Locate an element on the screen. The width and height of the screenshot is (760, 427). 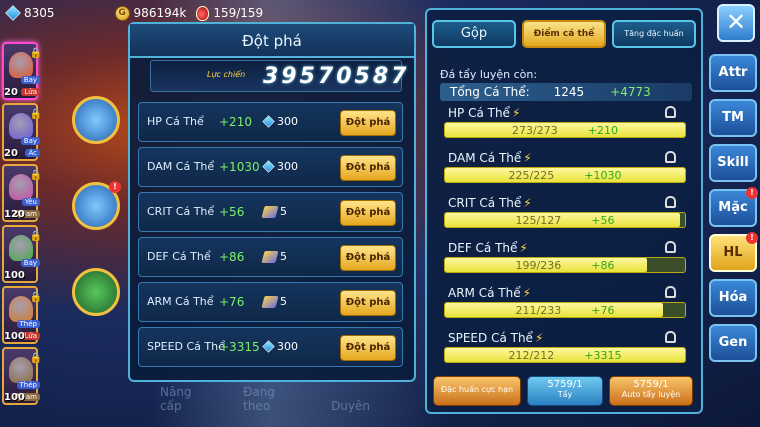
tab-affinity: Duyên is located at coordinates (350, 406).